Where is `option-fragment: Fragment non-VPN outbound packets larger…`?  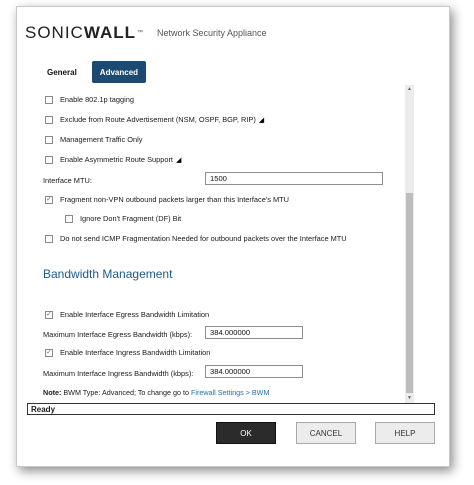 option-fragment: Fragment non-VPN outbound packets larger… is located at coordinates (167, 199).